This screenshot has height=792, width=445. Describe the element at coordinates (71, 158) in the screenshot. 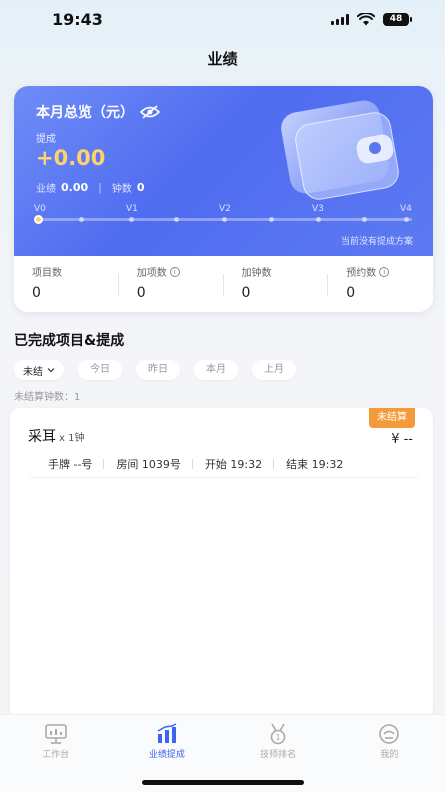

I see `commission-value: +0.00` at that location.